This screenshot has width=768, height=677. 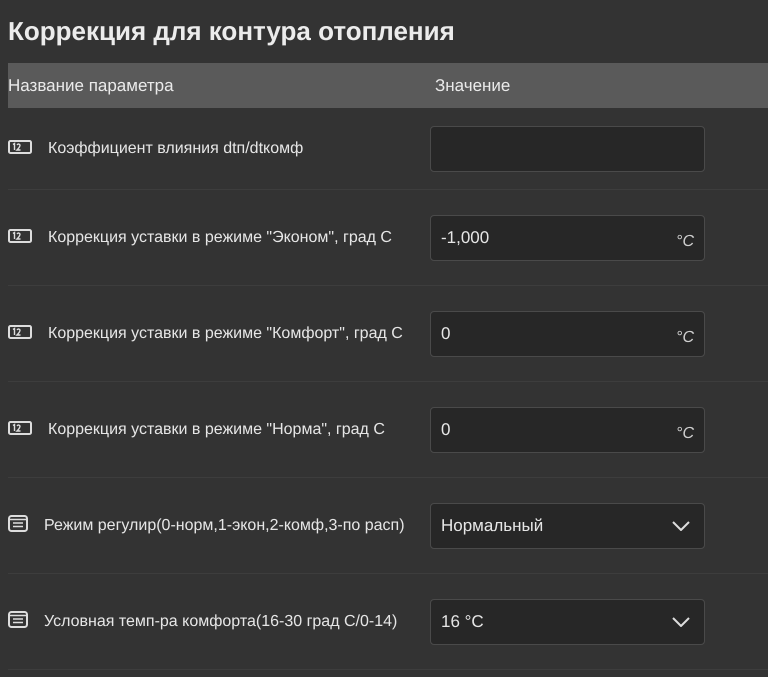 What do you see at coordinates (472, 85) in the screenshot?
I see `column-header: Значение` at bounding box center [472, 85].